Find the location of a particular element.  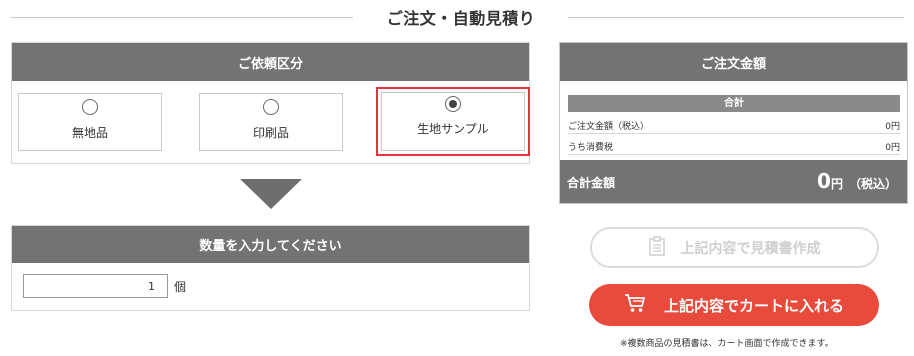

grand-total-label: 合計金額 is located at coordinates (591, 183).